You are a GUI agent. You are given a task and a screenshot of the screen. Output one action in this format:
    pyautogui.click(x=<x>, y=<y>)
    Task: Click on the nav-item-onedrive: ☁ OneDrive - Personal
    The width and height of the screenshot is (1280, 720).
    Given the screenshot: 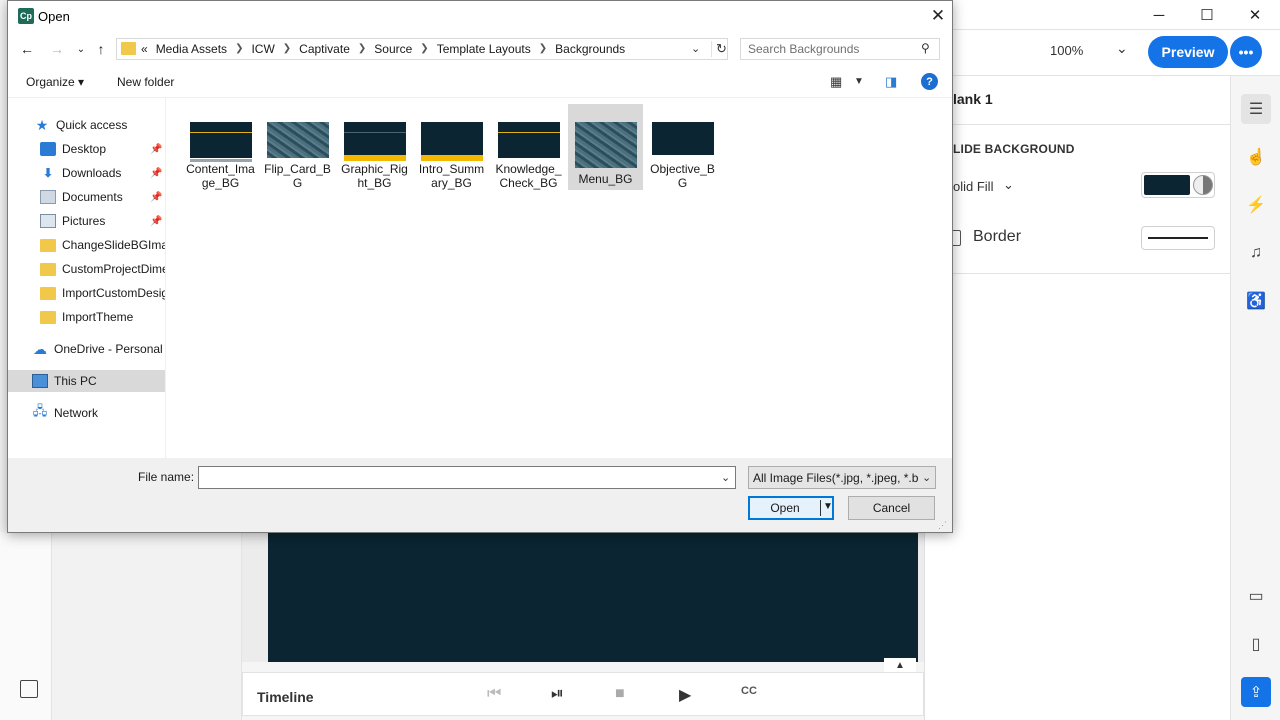 What is the action you would take?
    pyautogui.click(x=86, y=349)
    